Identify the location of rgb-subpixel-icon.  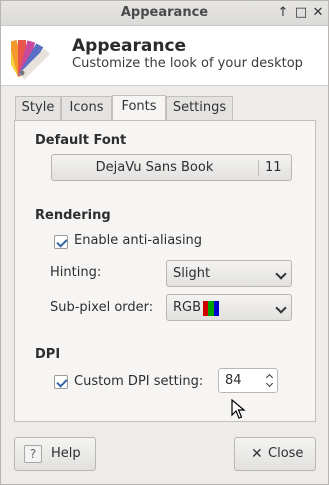
(211, 308).